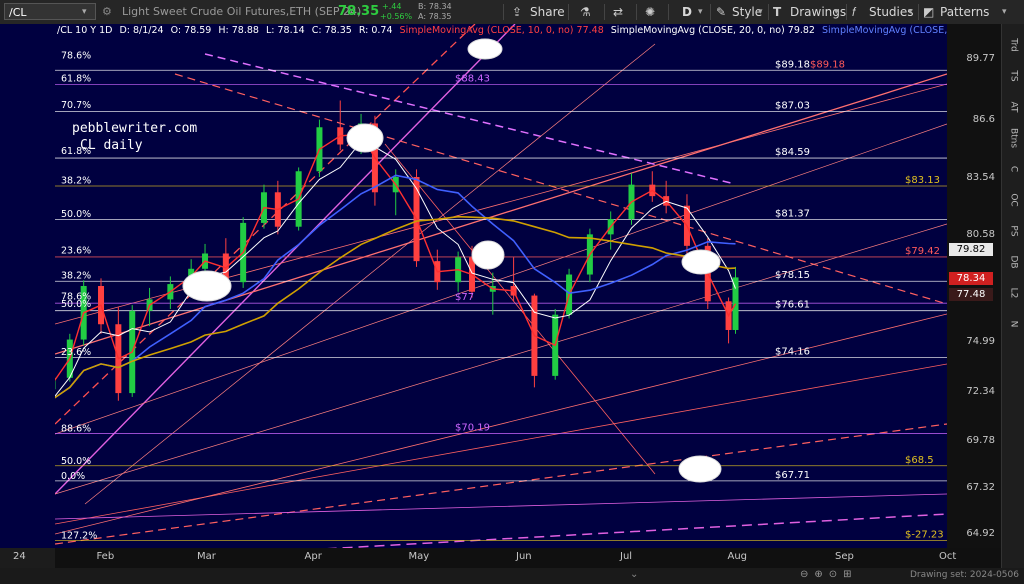  What do you see at coordinates (980, 392) in the screenshot?
I see `price-axis-label: 72.34` at bounding box center [980, 392].